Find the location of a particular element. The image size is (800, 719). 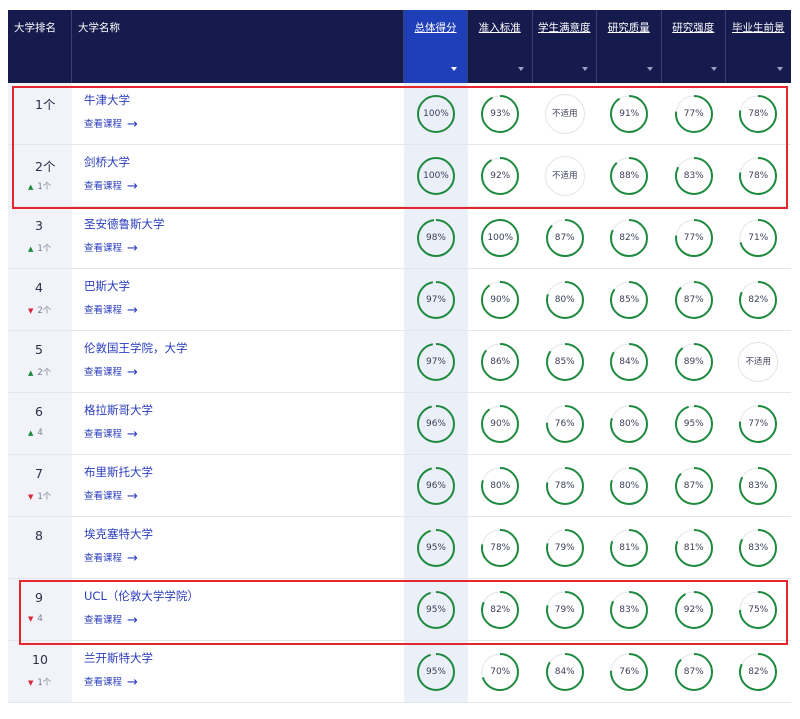

overall-cell: 97% is located at coordinates (436, 361).